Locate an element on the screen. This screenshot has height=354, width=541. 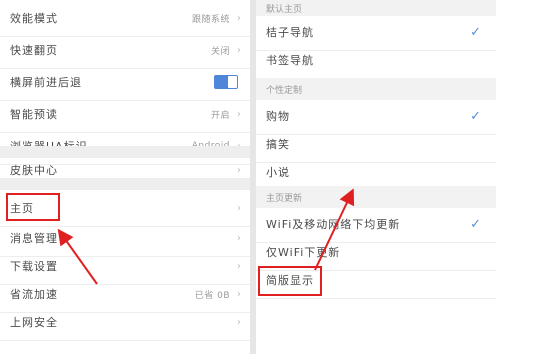
arrow-to-simple-display is located at coordinates (334, 229).